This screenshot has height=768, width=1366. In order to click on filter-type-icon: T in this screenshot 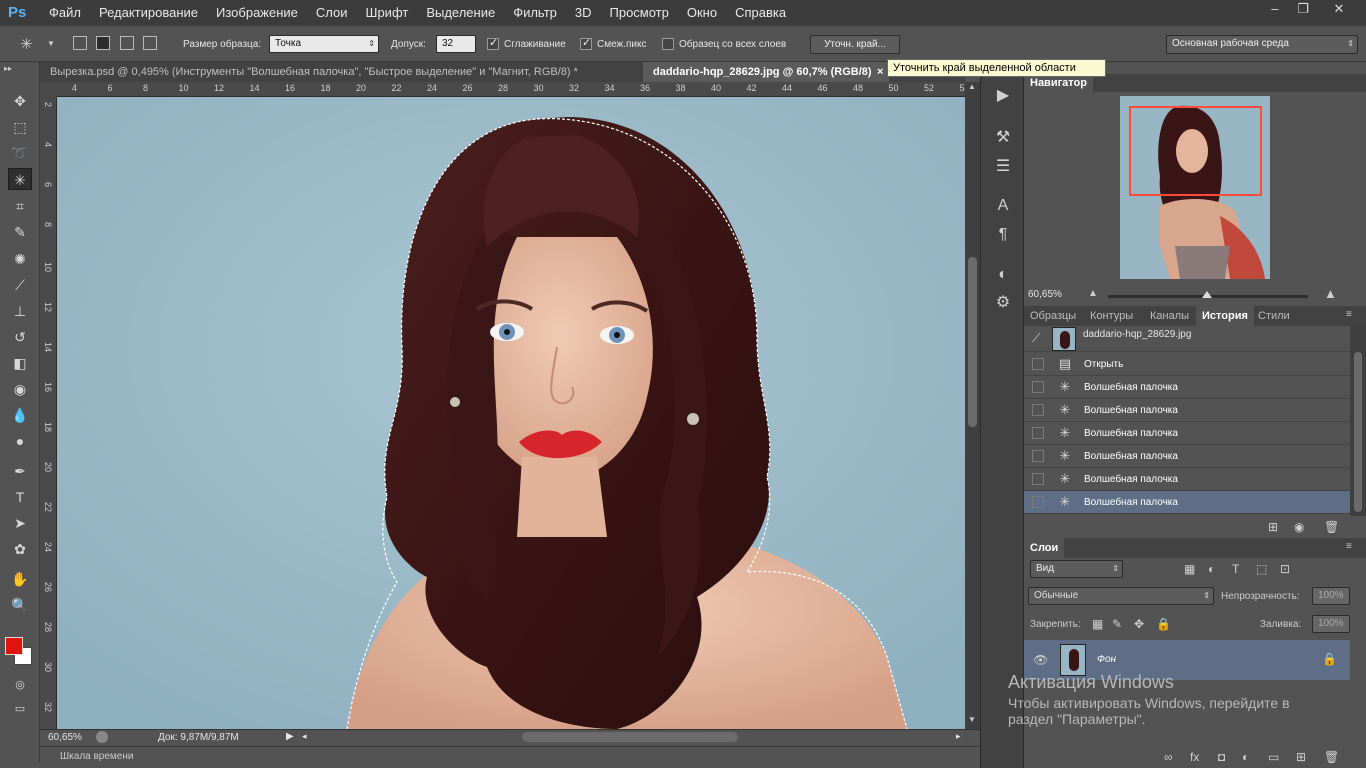, I will do `click(1235, 569)`.